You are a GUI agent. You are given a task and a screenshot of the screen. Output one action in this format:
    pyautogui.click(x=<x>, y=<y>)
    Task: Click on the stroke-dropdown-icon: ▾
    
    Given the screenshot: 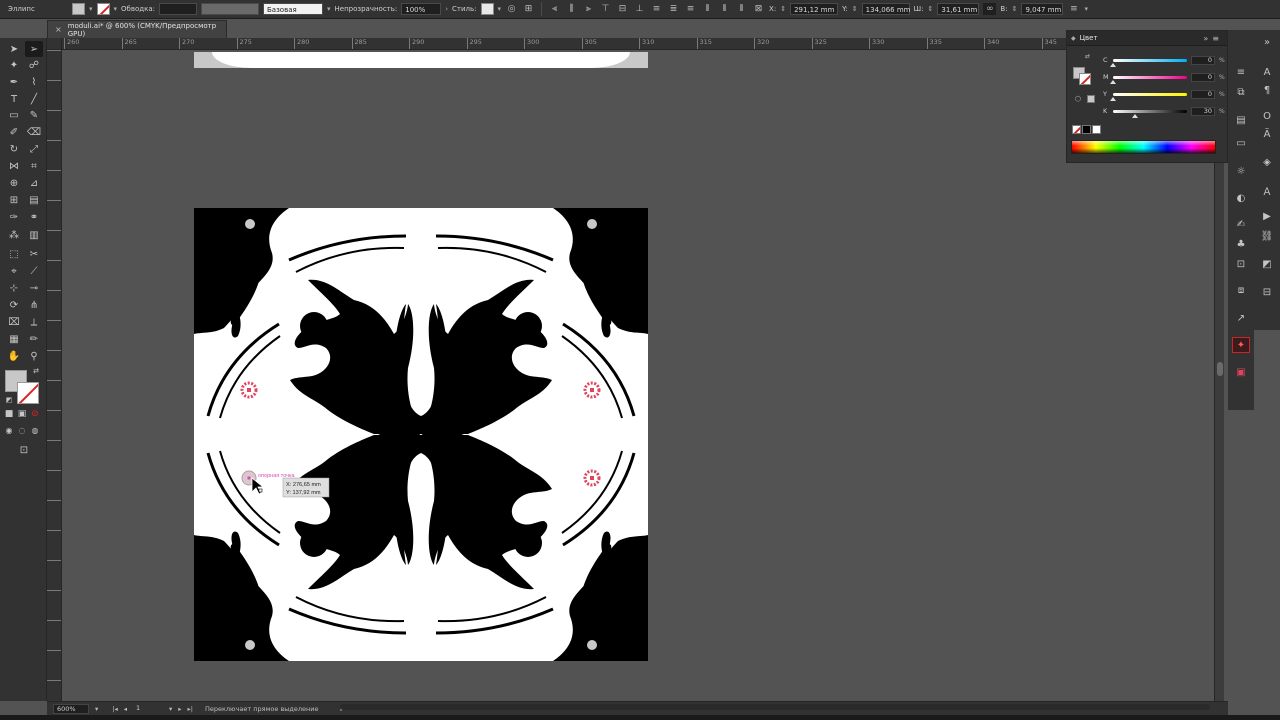 What is the action you would take?
    pyautogui.click(x=116, y=9)
    